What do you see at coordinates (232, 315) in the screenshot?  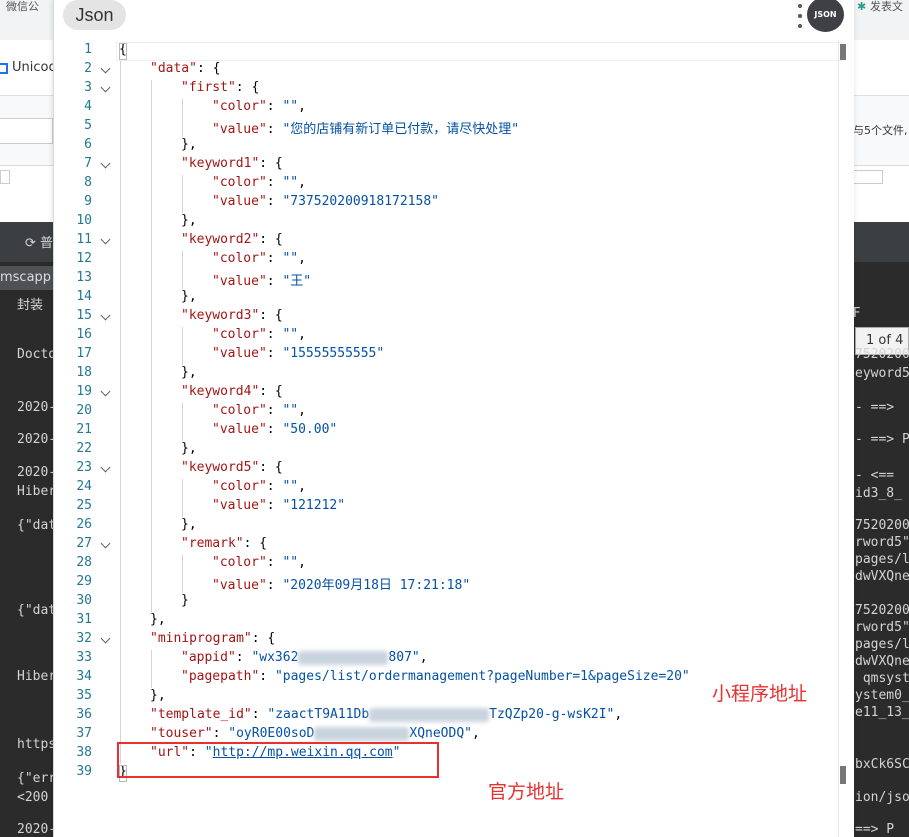 I see `code-line: "keyword3": {` at bounding box center [232, 315].